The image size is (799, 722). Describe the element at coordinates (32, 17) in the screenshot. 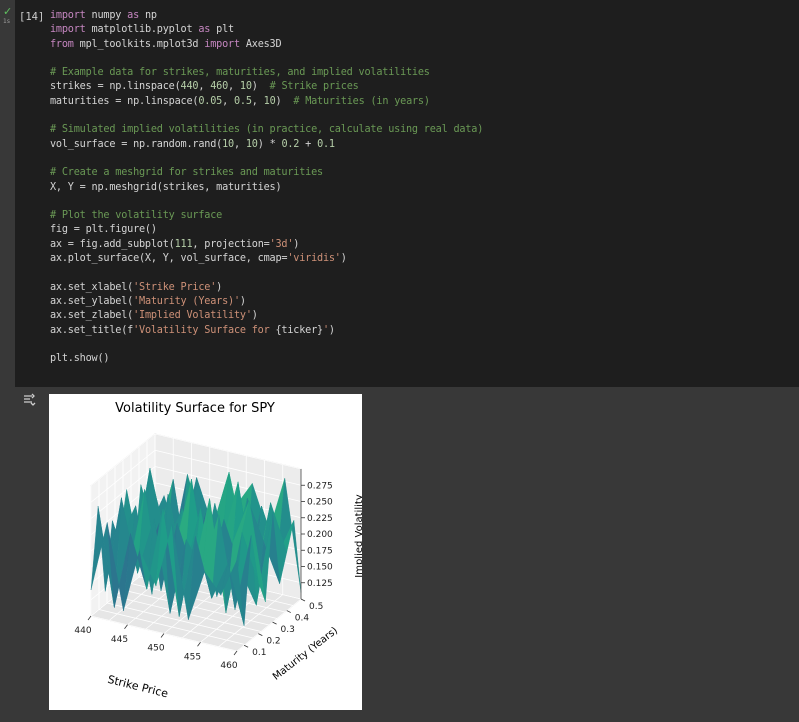

I see `execution-count: [14]` at that location.